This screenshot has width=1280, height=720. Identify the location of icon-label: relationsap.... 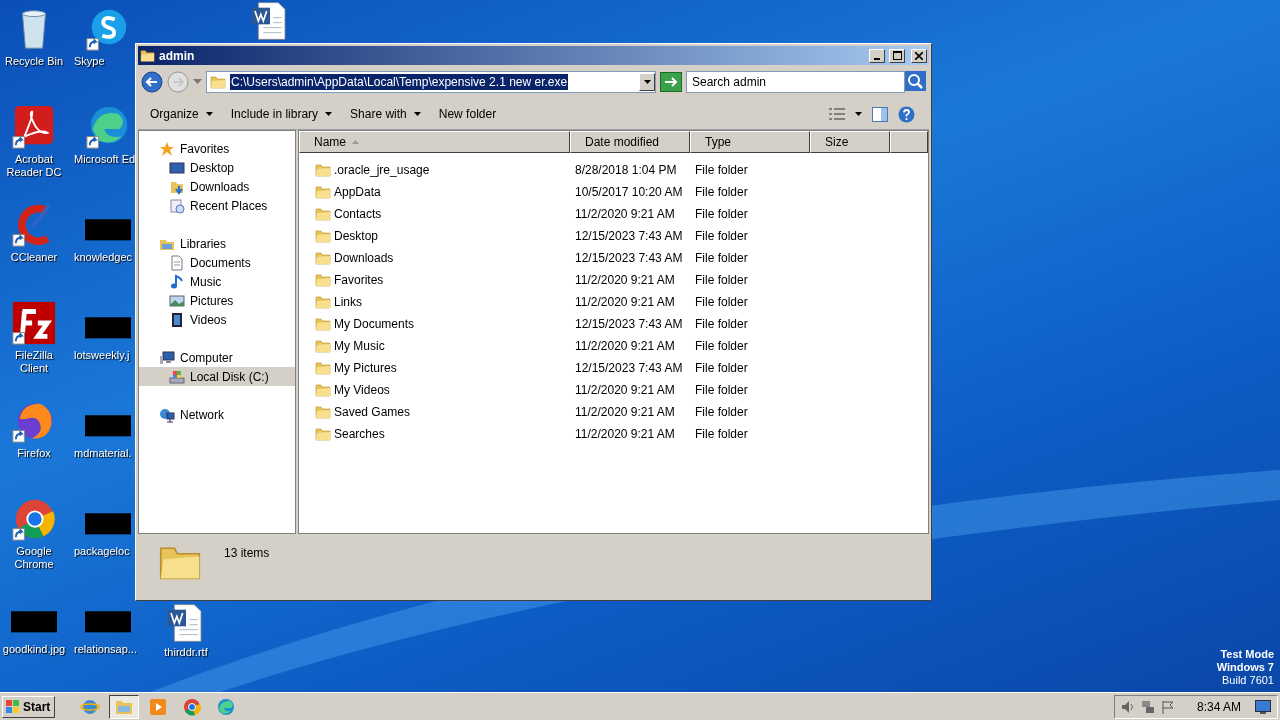
(106, 649).